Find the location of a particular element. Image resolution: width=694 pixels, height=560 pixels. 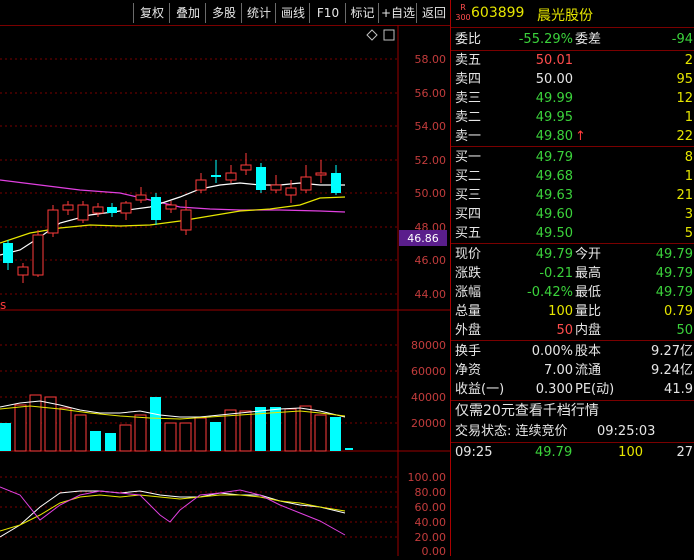

stat-row: 涨幅 -0.42% 最低 49.79 is located at coordinates (572, 292).